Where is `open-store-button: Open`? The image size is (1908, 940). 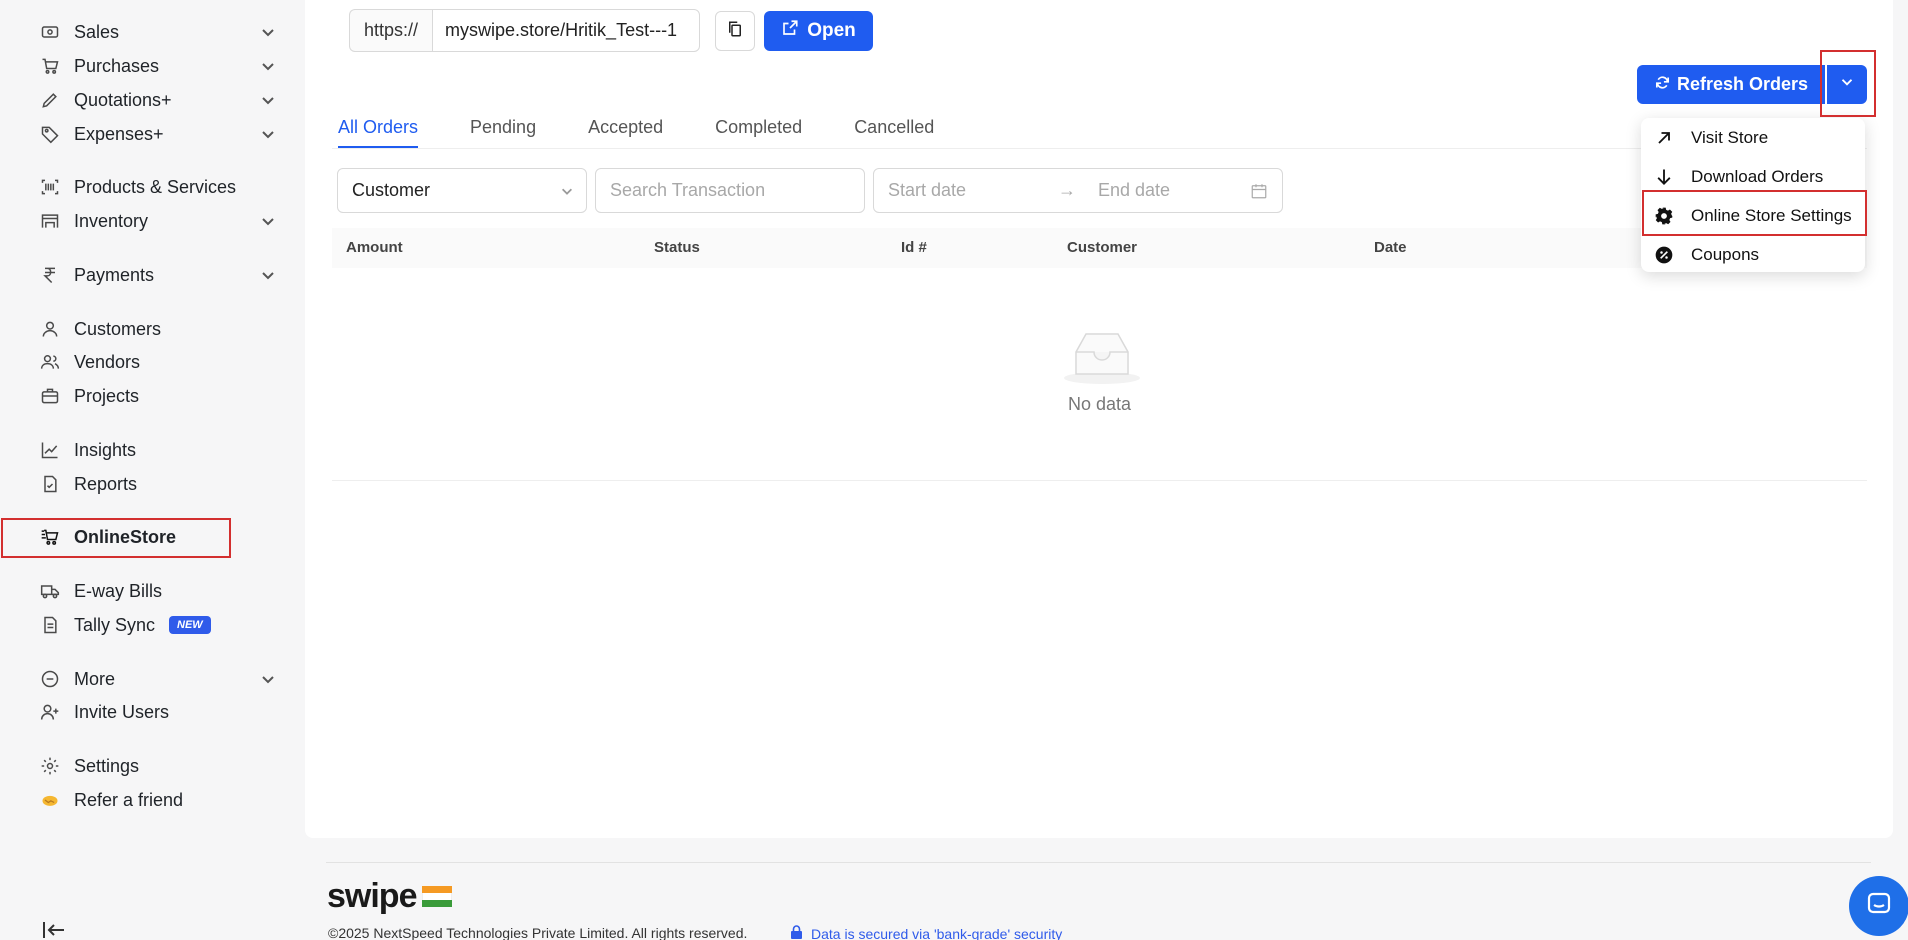 open-store-button: Open is located at coordinates (818, 31).